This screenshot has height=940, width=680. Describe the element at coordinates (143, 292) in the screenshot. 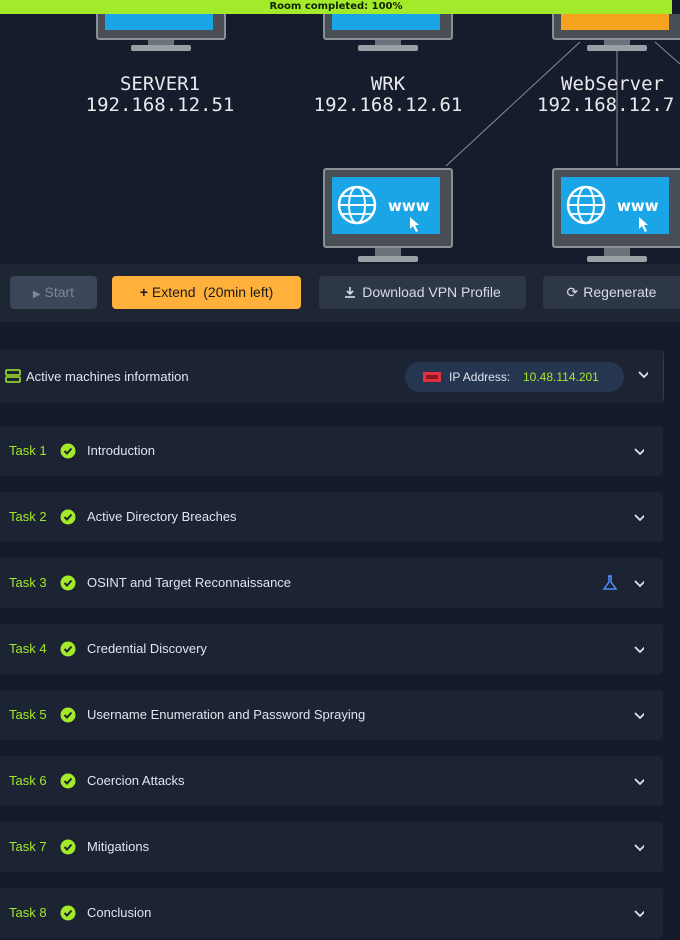

I see `plus-icon: +` at that location.